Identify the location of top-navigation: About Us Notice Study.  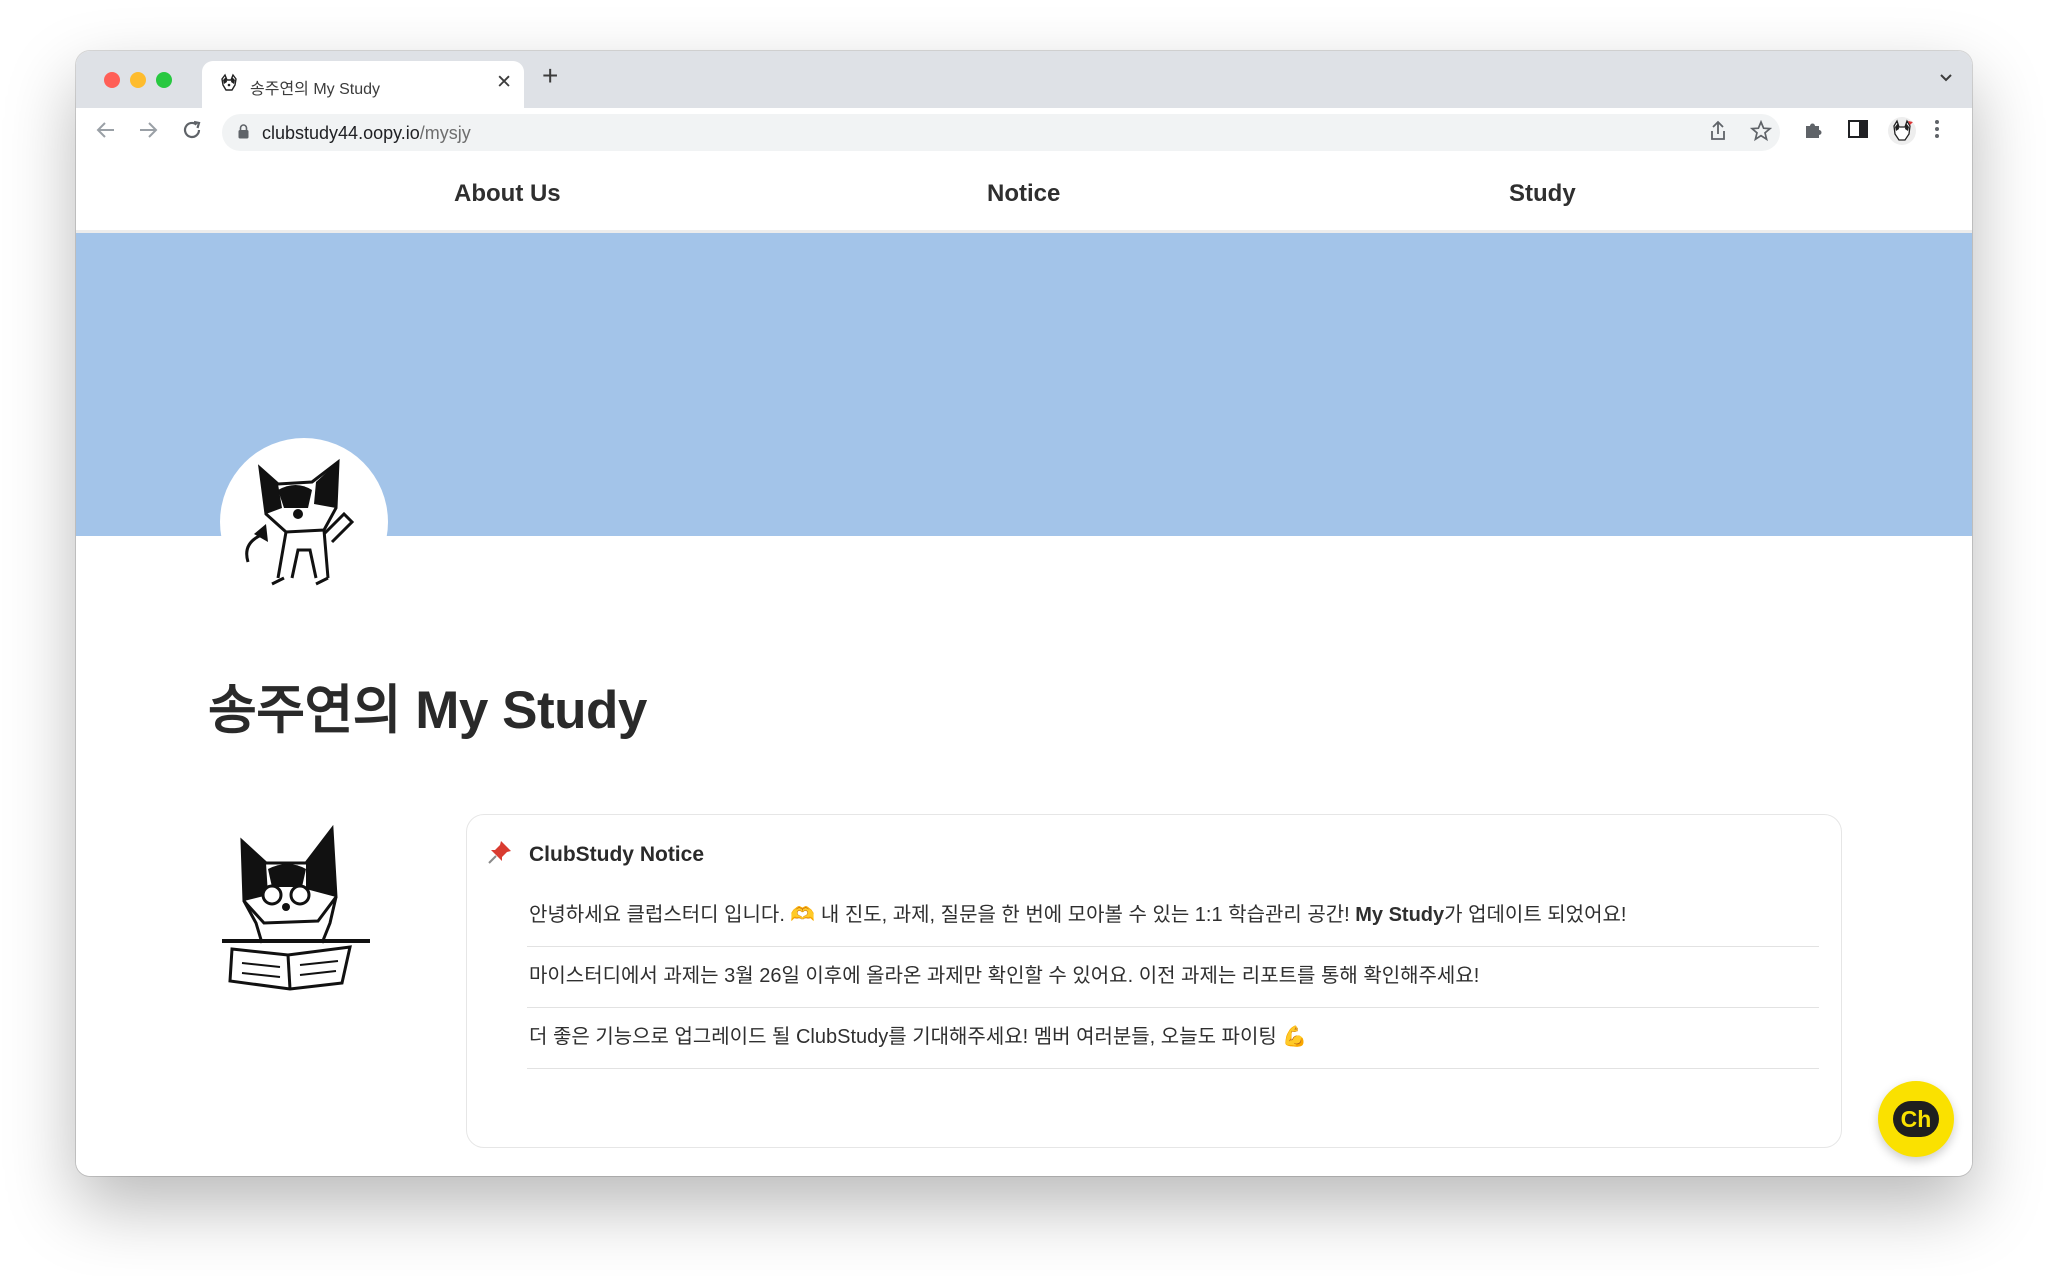
(1024, 195).